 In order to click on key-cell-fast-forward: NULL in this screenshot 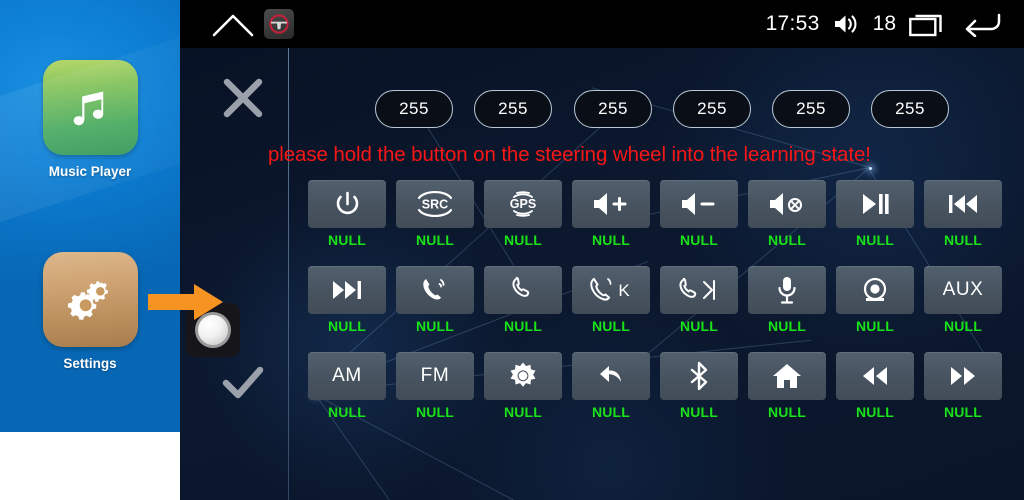, I will do `click(963, 386)`.